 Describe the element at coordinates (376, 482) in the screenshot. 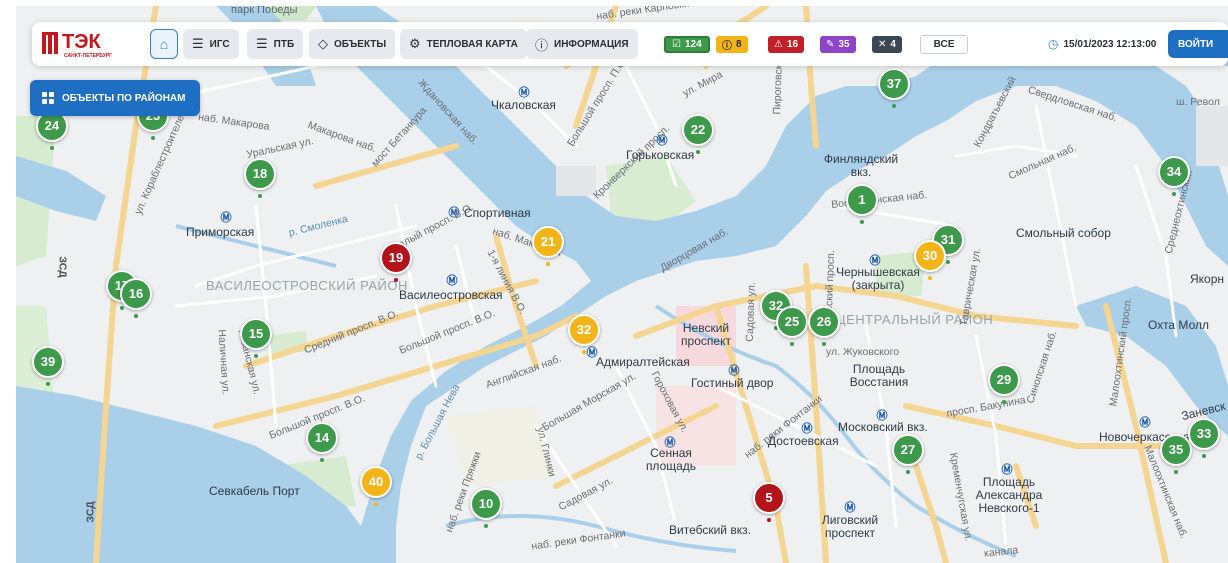

I see `object-marker-count: 40` at that location.